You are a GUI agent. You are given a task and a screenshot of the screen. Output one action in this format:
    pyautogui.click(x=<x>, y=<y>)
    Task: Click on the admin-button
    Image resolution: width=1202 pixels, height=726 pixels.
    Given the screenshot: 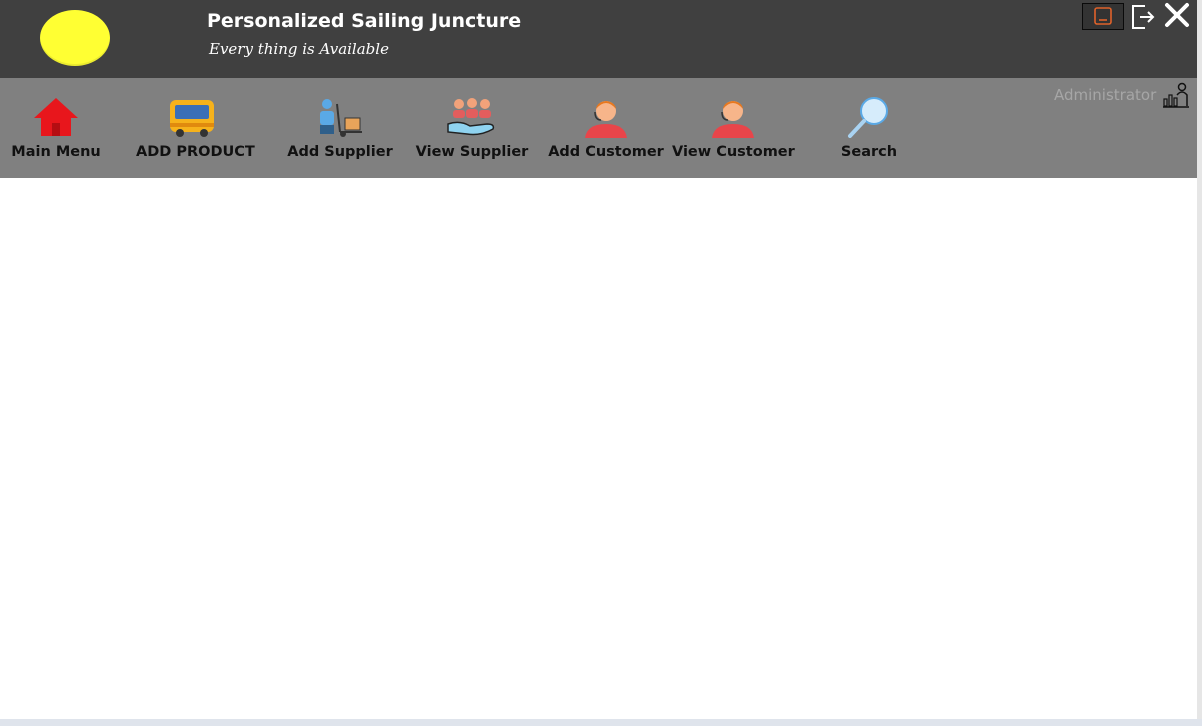 What is the action you would take?
    pyautogui.click(x=1176, y=95)
    